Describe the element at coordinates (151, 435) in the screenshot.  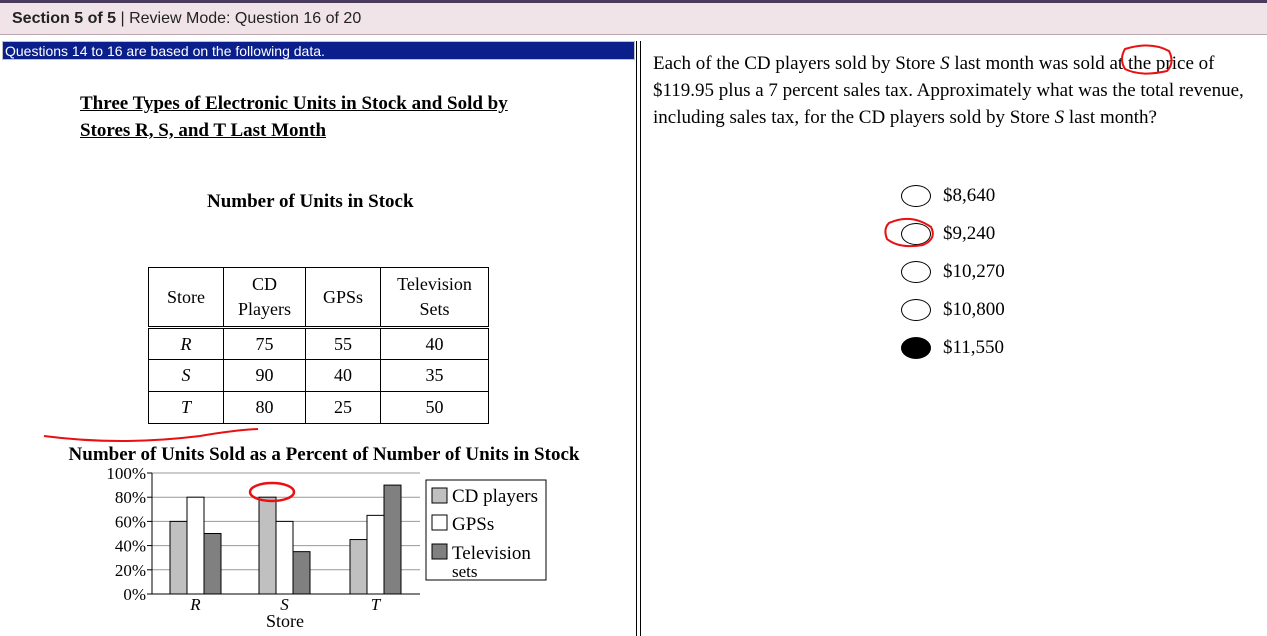
I see `annotation-underline` at that location.